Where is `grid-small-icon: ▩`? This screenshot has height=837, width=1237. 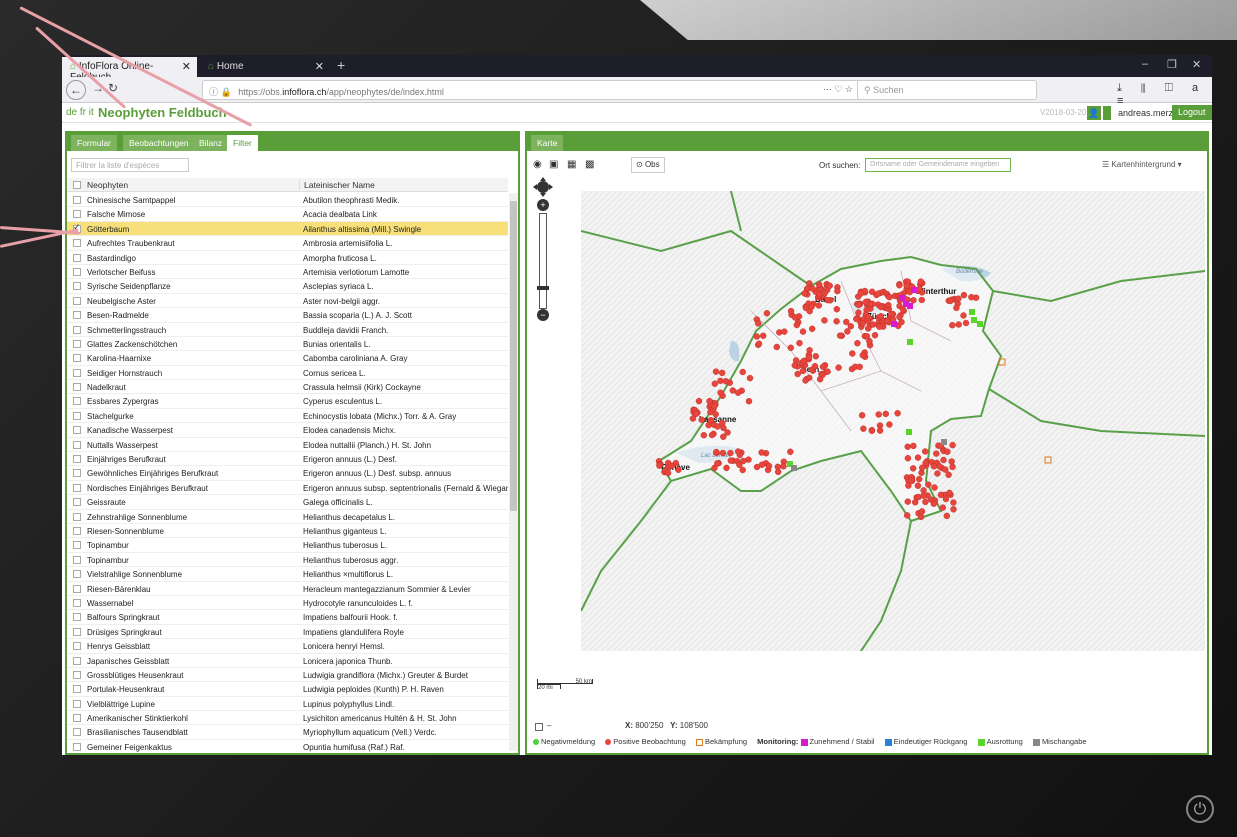
grid-small-icon: ▩ is located at coordinates (589, 164).